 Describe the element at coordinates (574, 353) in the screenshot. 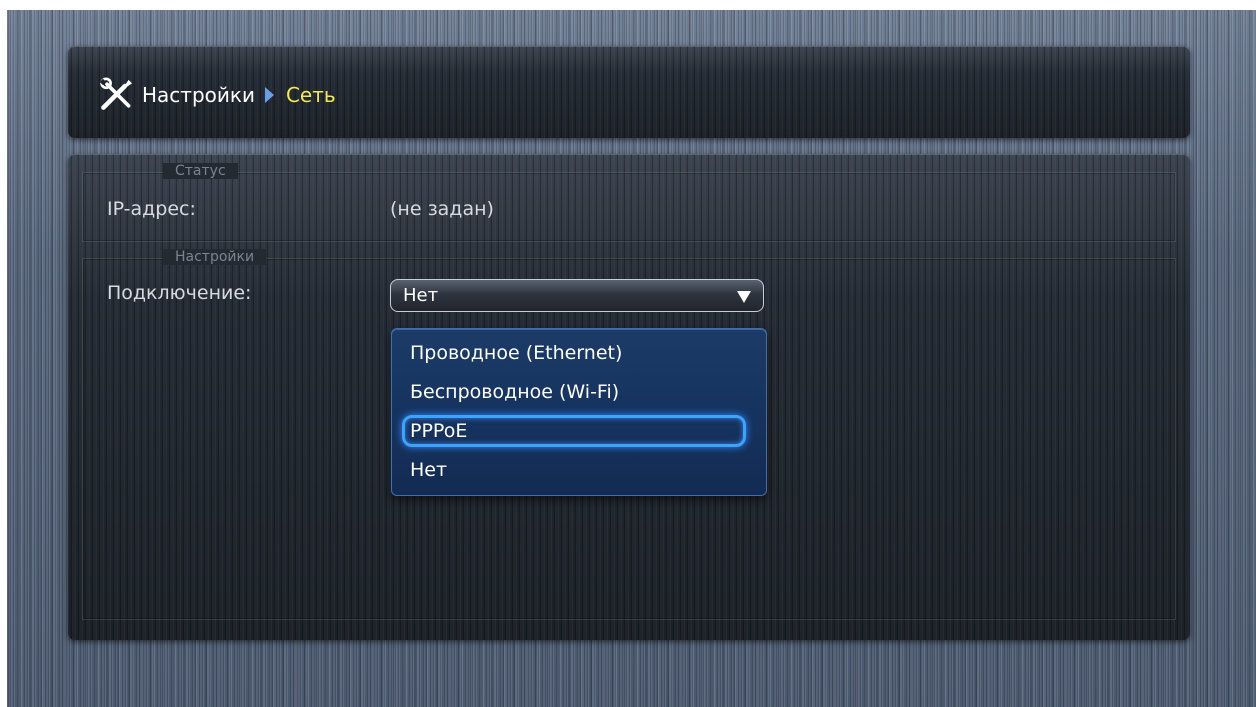

I see `option-ethernet: Проводное (Ethernet)` at that location.